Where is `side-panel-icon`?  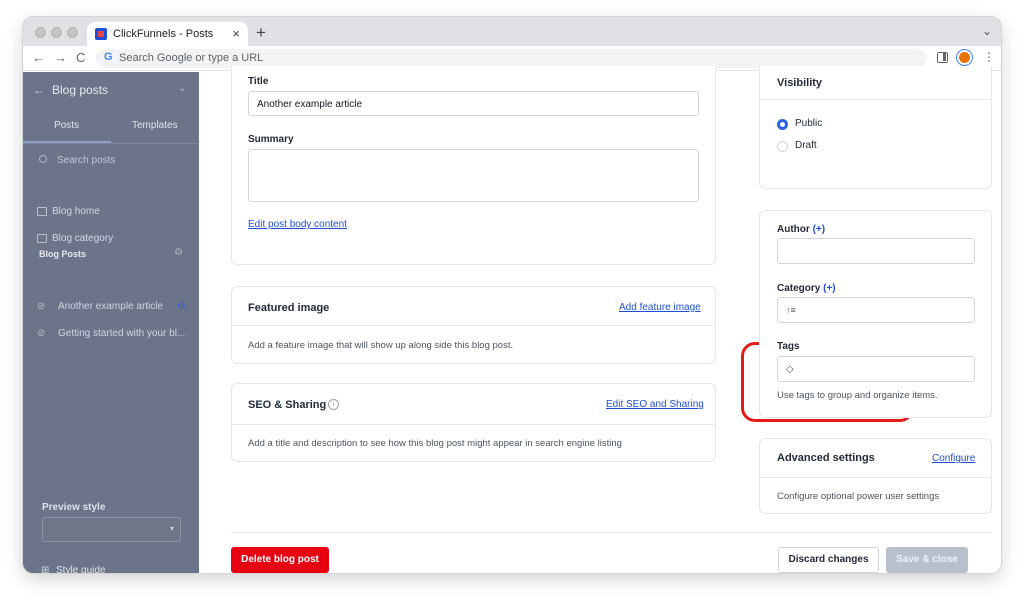 side-panel-icon is located at coordinates (942, 57).